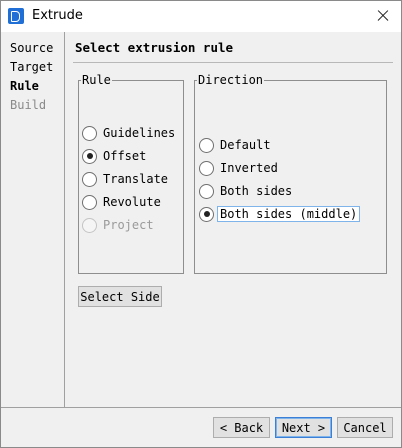 The height and width of the screenshot is (448, 402). What do you see at coordinates (136, 179) in the screenshot?
I see `radio-label: Translate` at bounding box center [136, 179].